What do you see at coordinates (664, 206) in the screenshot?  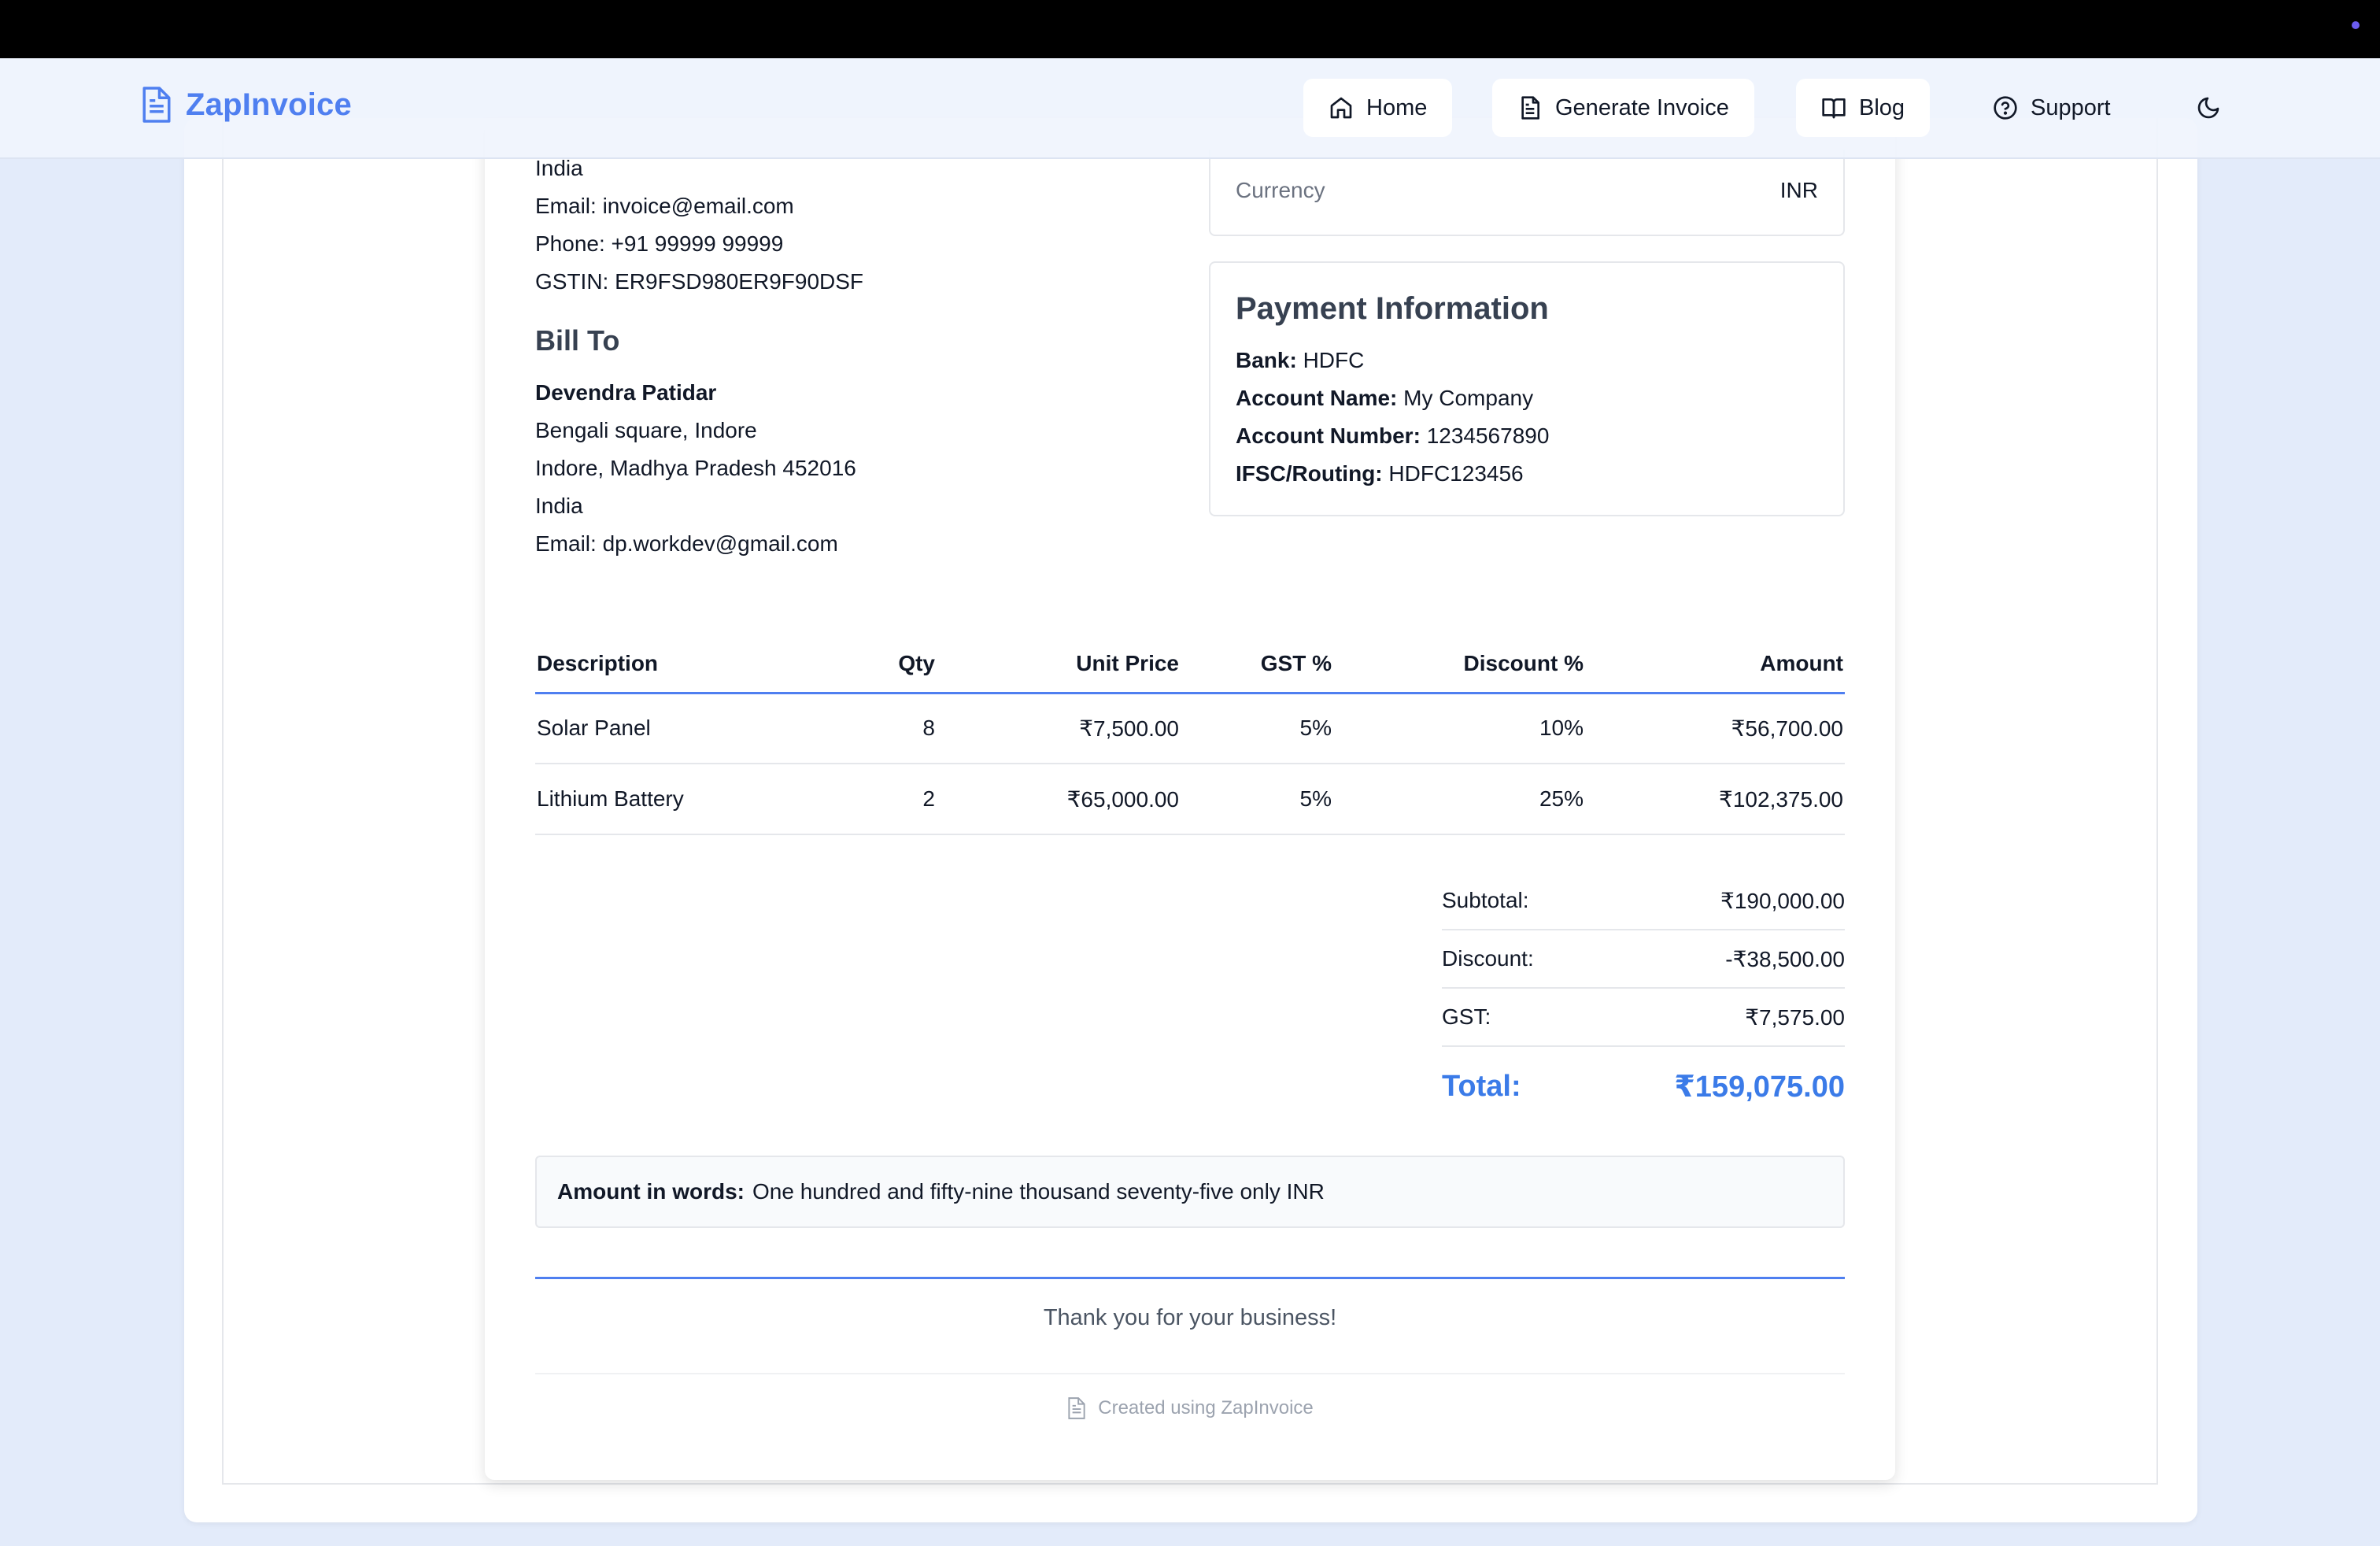 I see `sender-email: Email: invoice@email.com` at bounding box center [664, 206].